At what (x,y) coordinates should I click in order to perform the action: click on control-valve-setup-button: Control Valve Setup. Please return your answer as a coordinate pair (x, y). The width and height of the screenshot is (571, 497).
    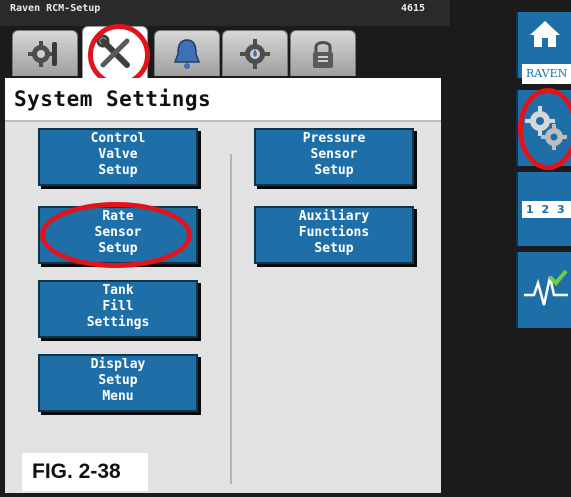
    Looking at the image, I should click on (118, 157).